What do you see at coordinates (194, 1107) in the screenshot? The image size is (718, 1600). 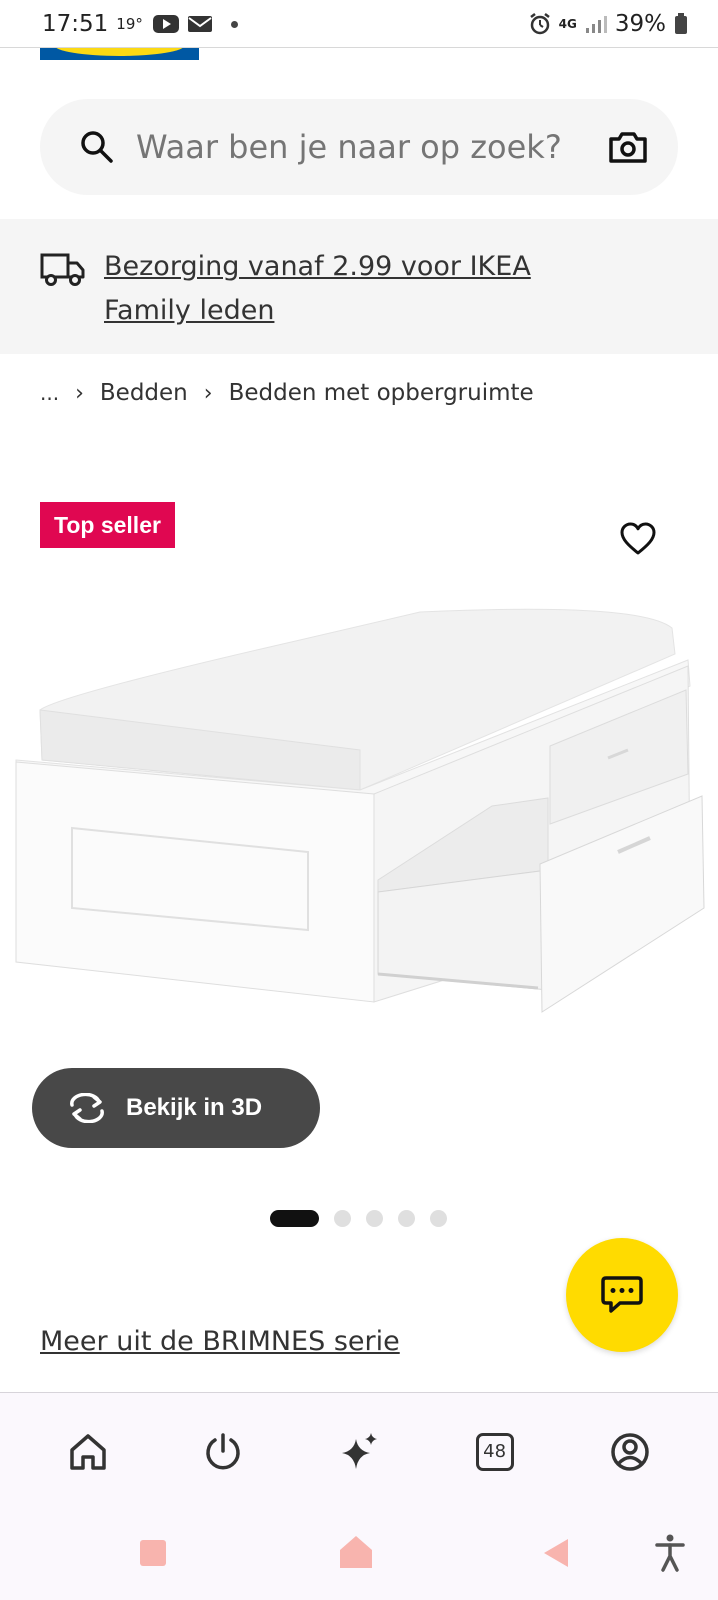 I see `view-3d-label: Bekijk in 3D` at bounding box center [194, 1107].